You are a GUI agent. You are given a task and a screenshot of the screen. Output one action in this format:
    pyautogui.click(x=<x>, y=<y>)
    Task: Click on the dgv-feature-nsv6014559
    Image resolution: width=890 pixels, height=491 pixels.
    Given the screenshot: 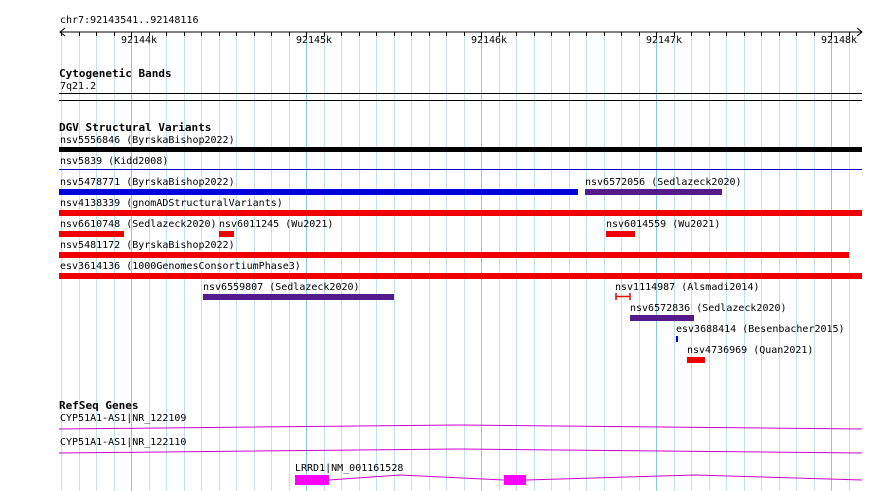 What is the action you would take?
    pyautogui.click(x=620, y=234)
    